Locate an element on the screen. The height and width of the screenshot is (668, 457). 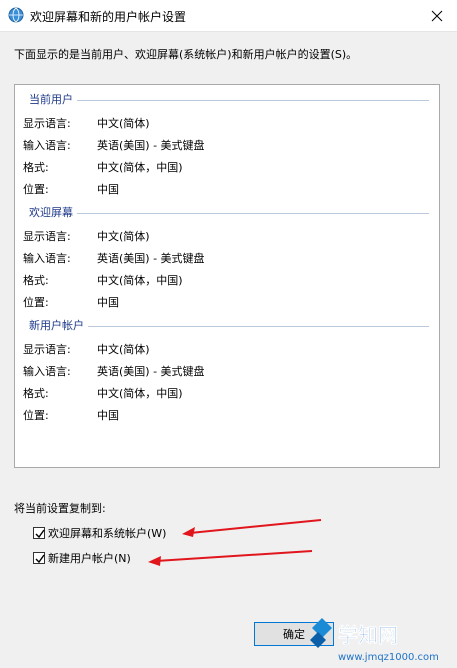
watermark-logo-icon: 学知网 www.jmqz1000.com is located at coordinates (374, 640).